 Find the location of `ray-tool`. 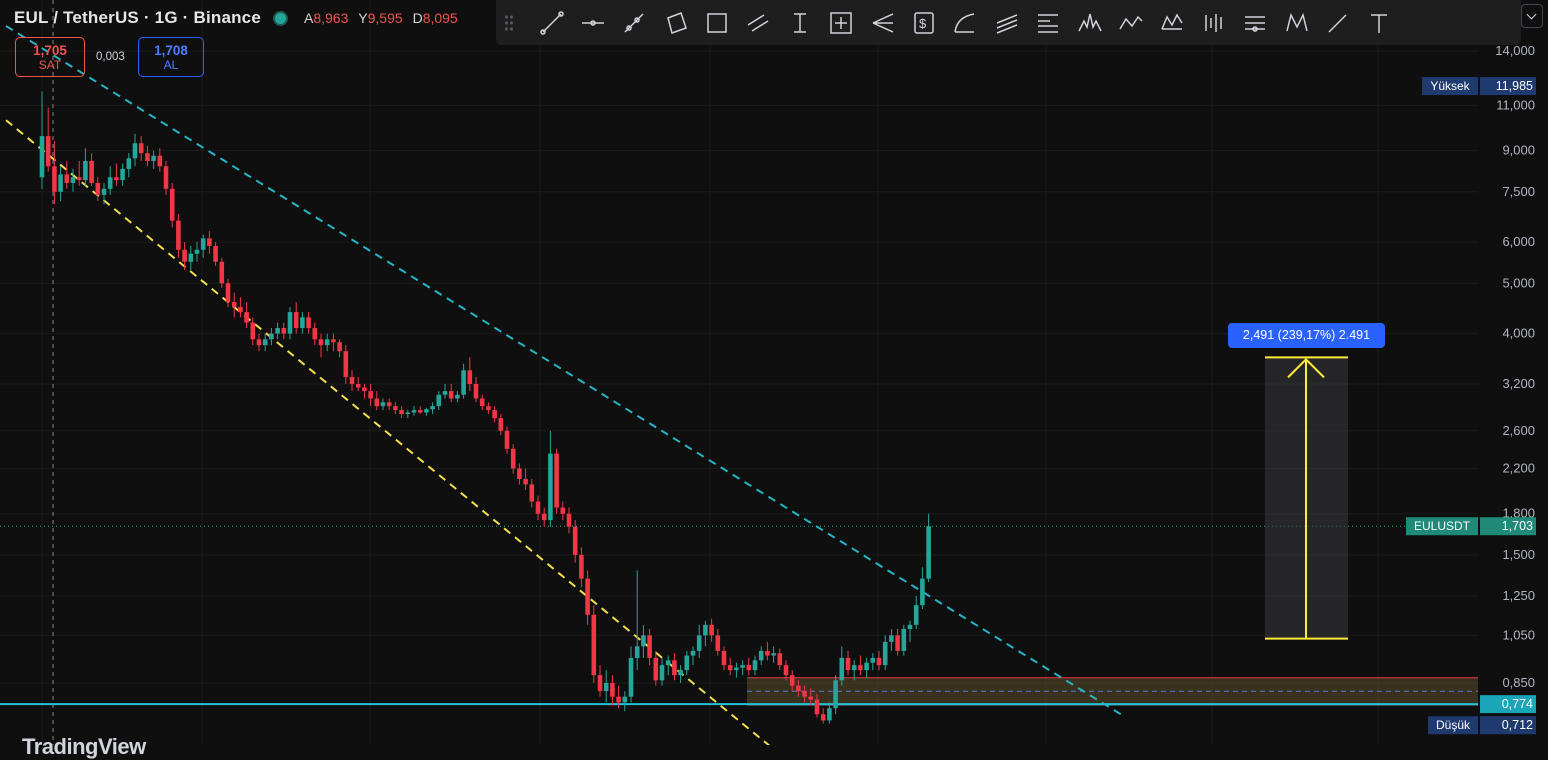

ray-tool is located at coordinates (634, 23).